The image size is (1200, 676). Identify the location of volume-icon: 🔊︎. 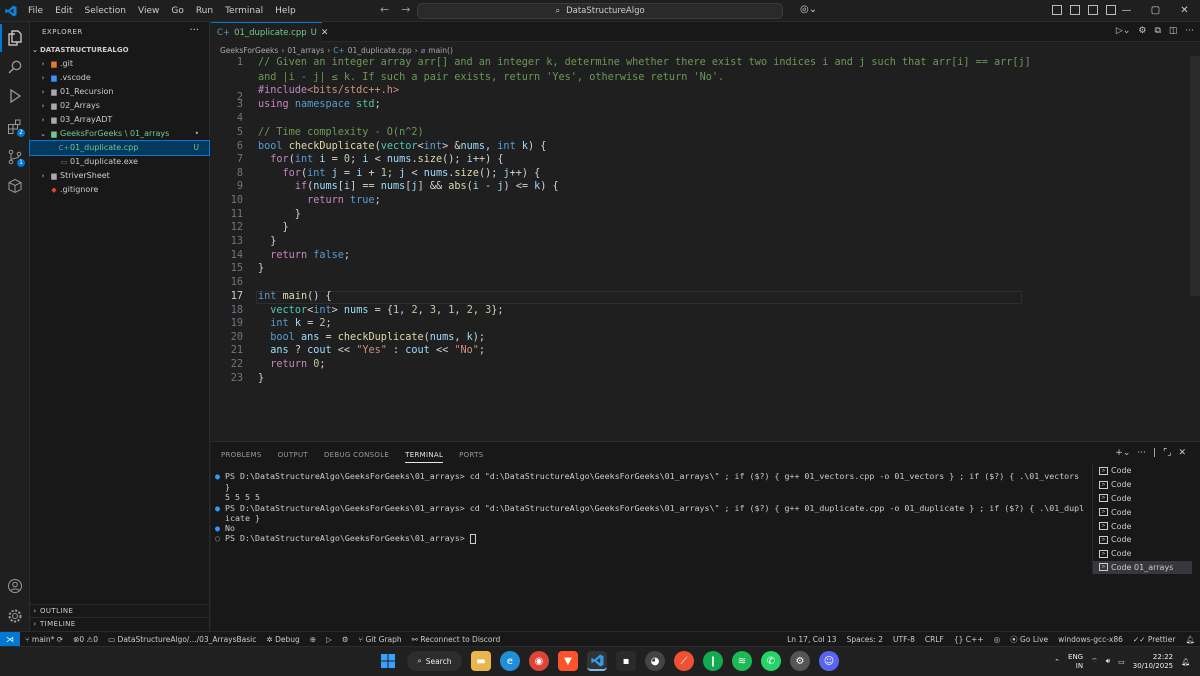
(1108, 661).